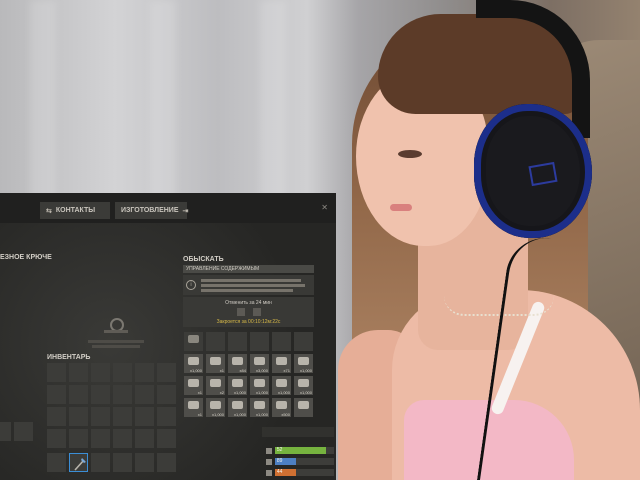  I want to click on health-icon, so click(269, 450).